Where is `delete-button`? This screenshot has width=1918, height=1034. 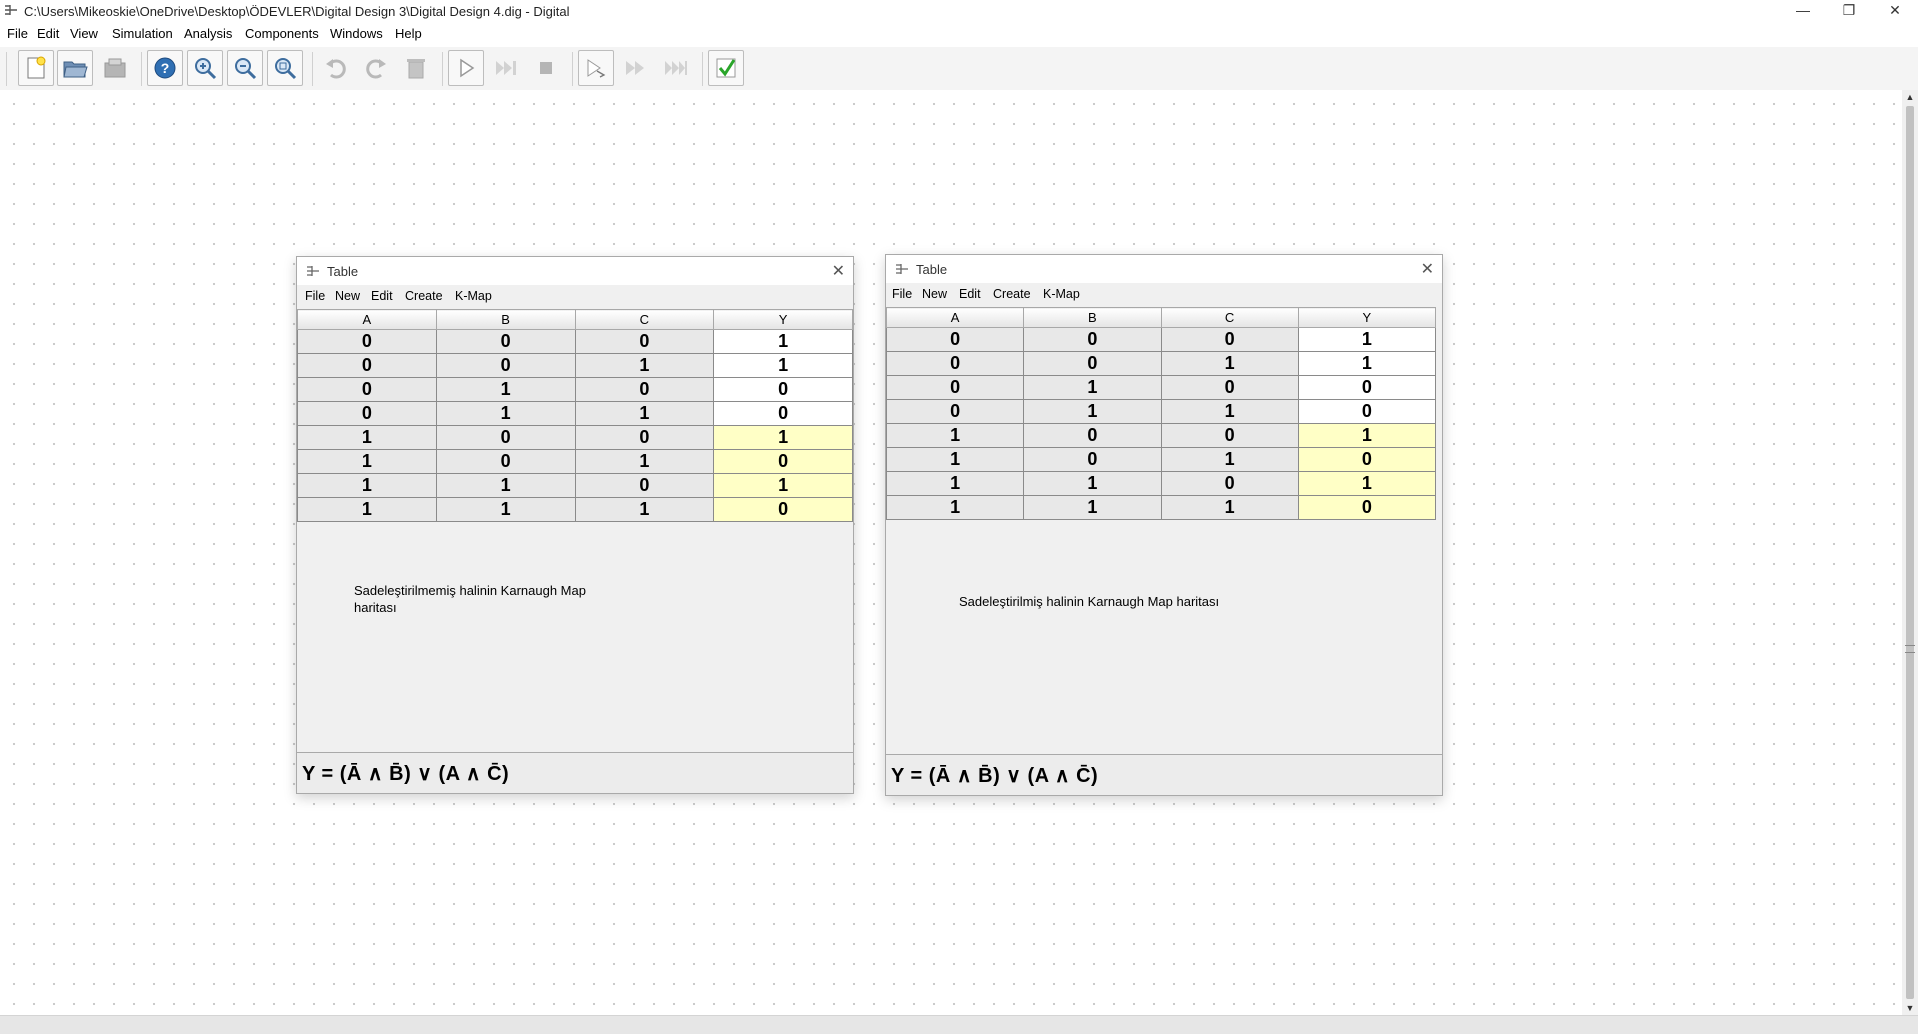
delete-button is located at coordinates (416, 68).